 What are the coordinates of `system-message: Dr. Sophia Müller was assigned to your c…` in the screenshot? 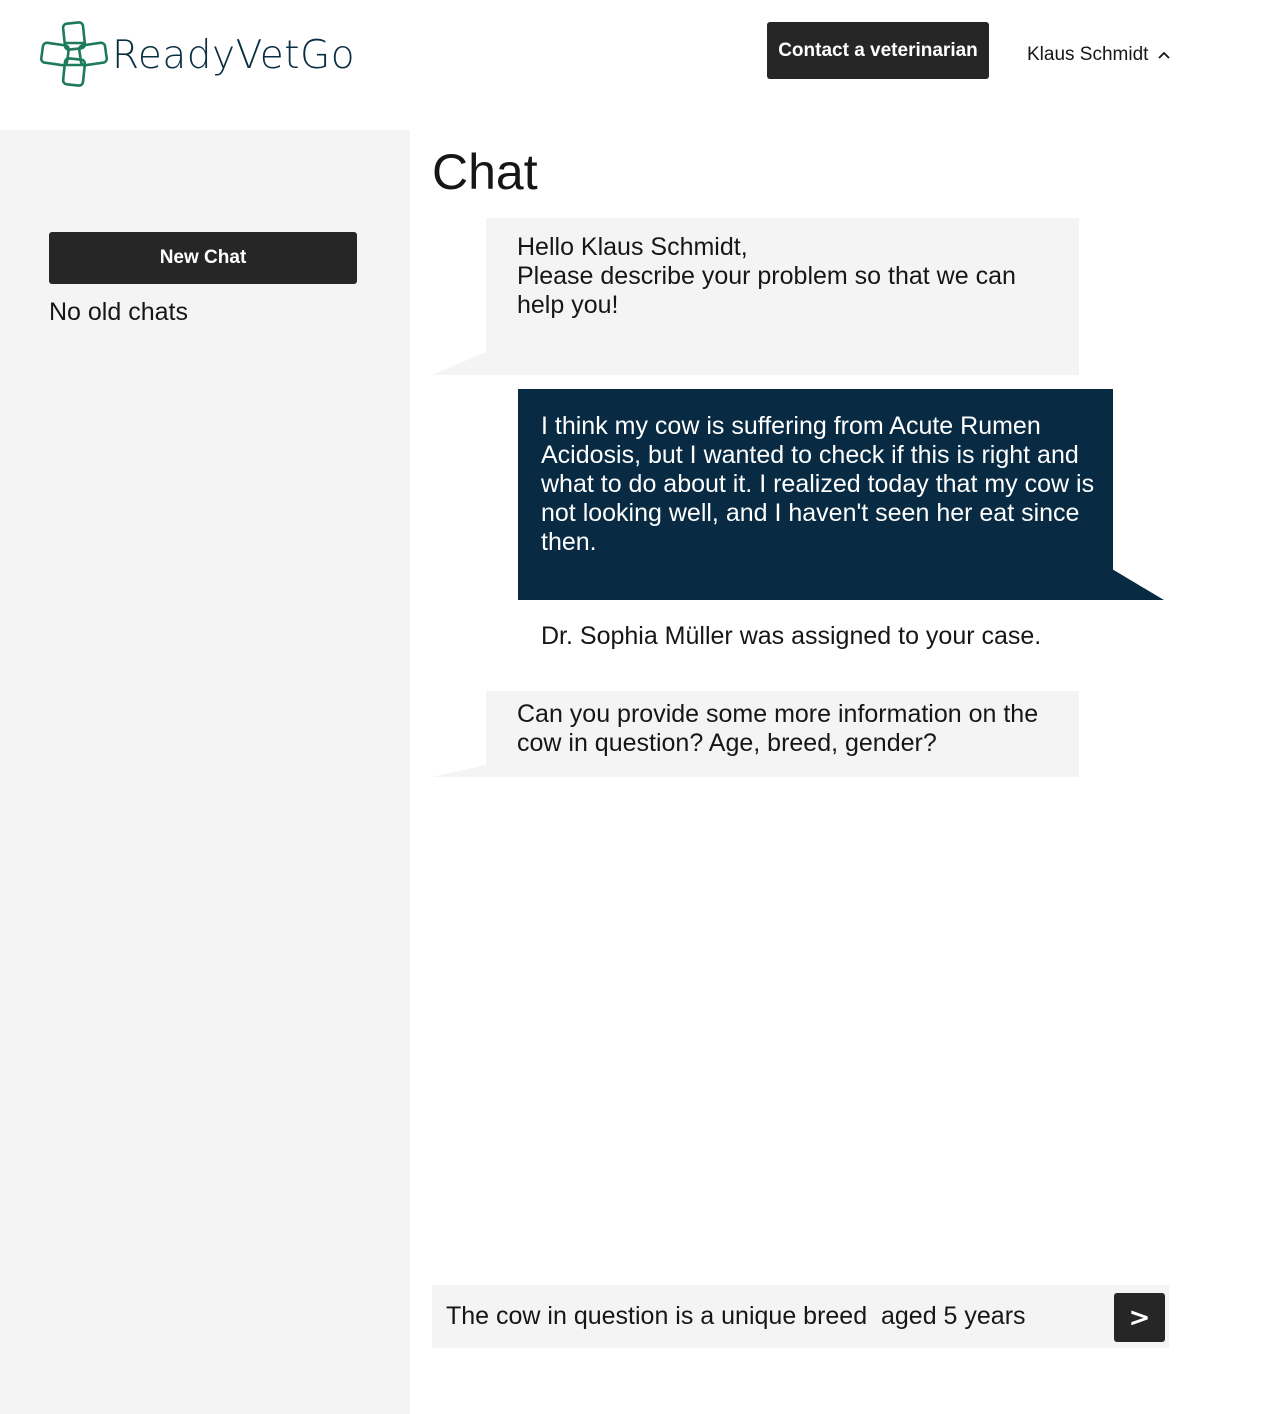 It's located at (791, 636).